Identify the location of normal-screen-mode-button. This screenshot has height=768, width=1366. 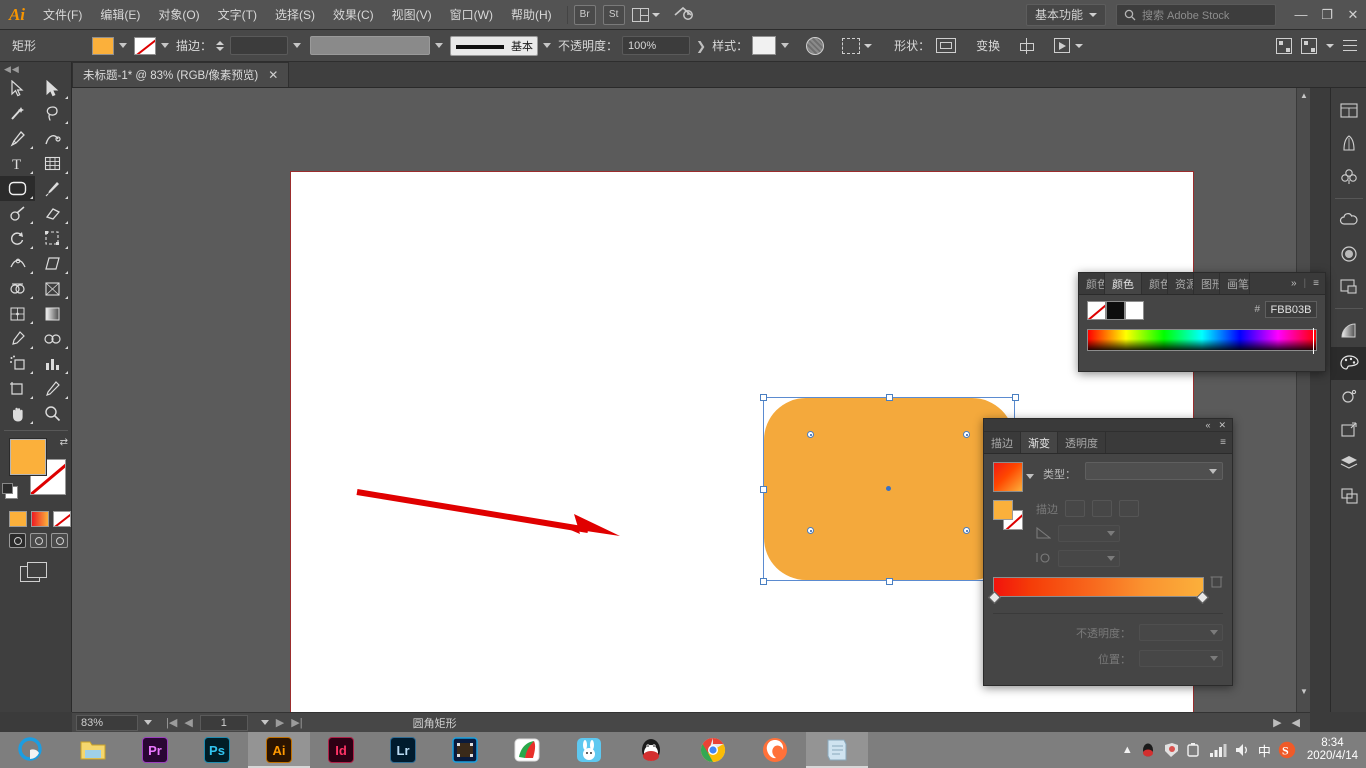
(17, 540).